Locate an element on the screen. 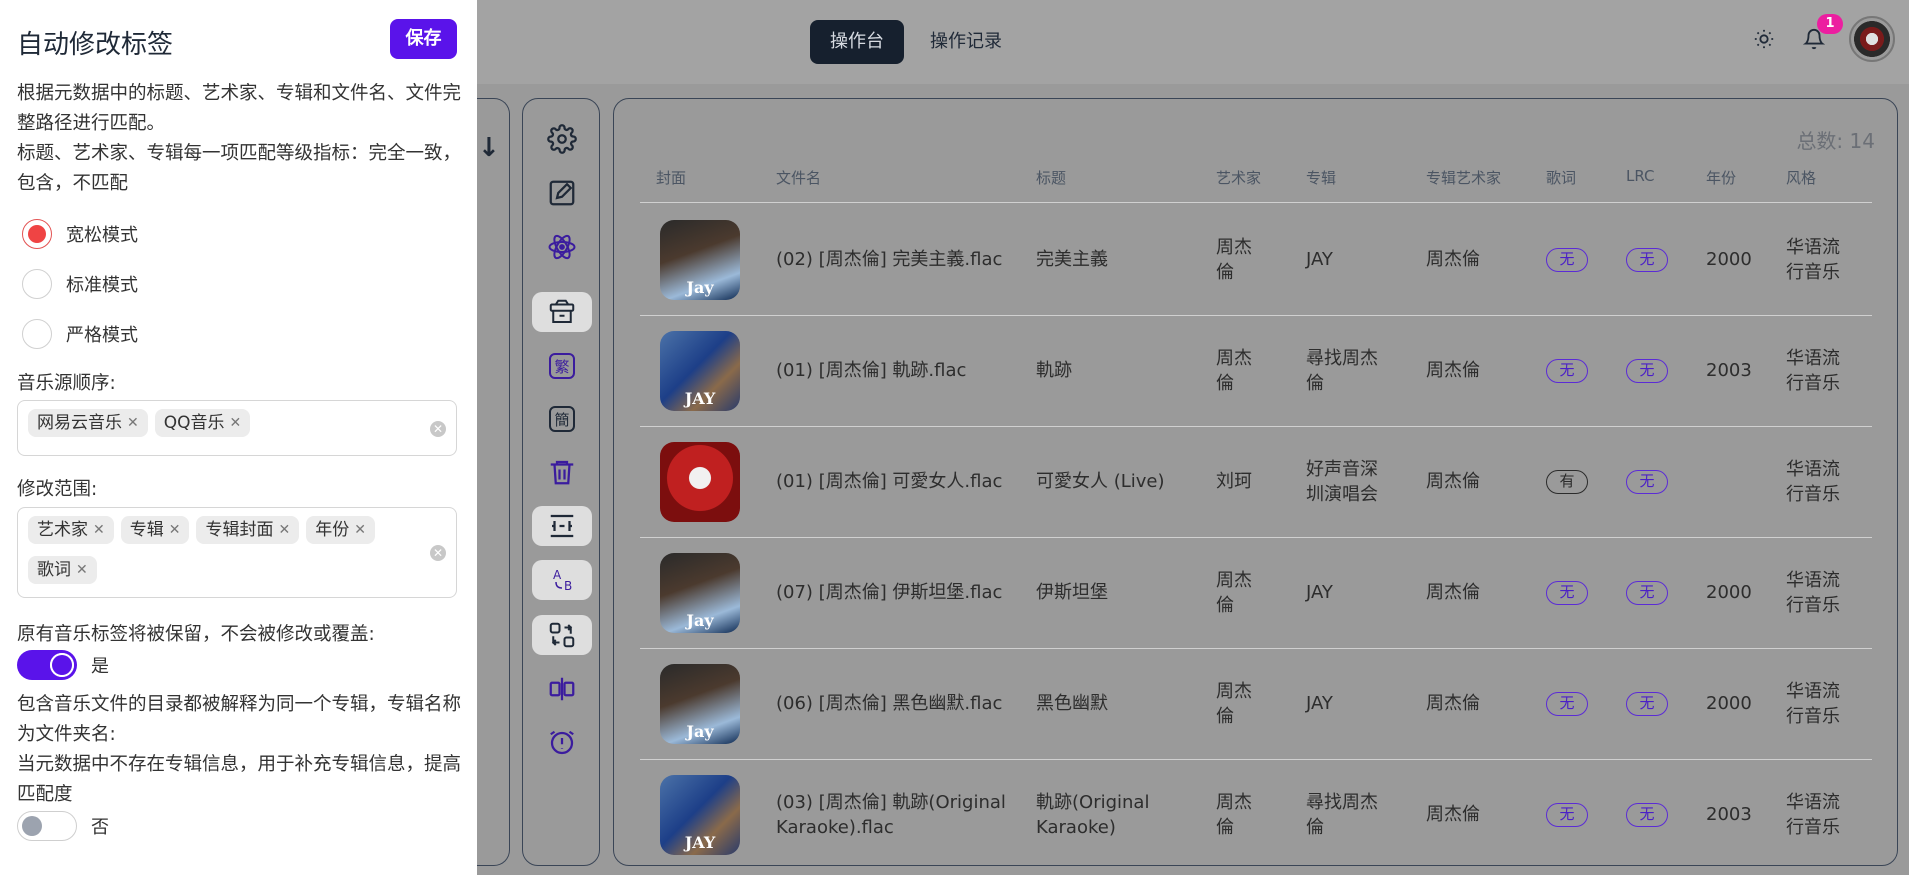 Image resolution: width=1909 pixels, height=875 pixels. svg-text: B is located at coordinates (568, 586).